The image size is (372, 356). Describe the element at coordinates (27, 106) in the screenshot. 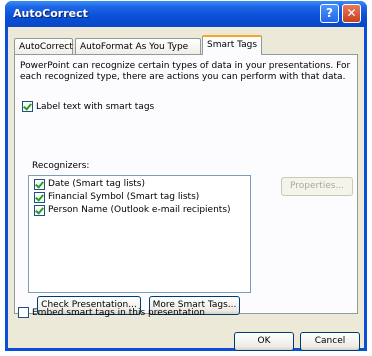

I see `label-text-checkbox` at that location.